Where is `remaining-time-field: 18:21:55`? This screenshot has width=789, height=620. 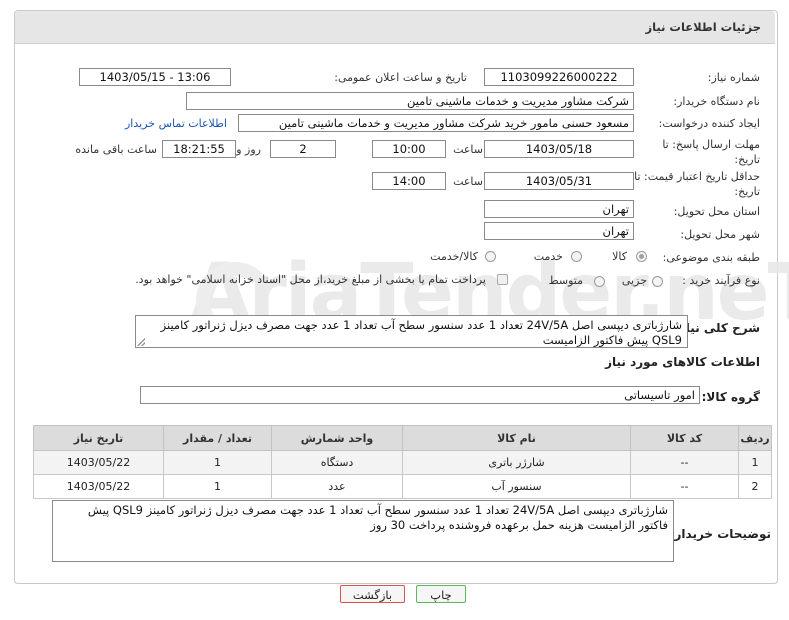 remaining-time-field: 18:21:55 is located at coordinates (199, 149).